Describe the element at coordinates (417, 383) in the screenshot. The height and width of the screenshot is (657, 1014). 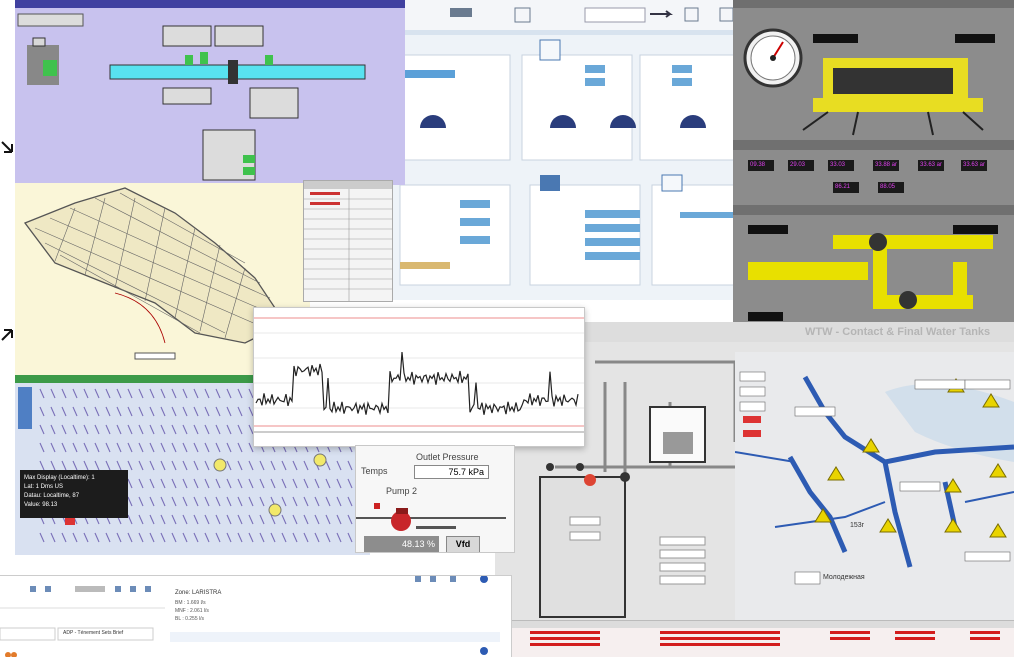
I see `trend-line-icon` at that location.